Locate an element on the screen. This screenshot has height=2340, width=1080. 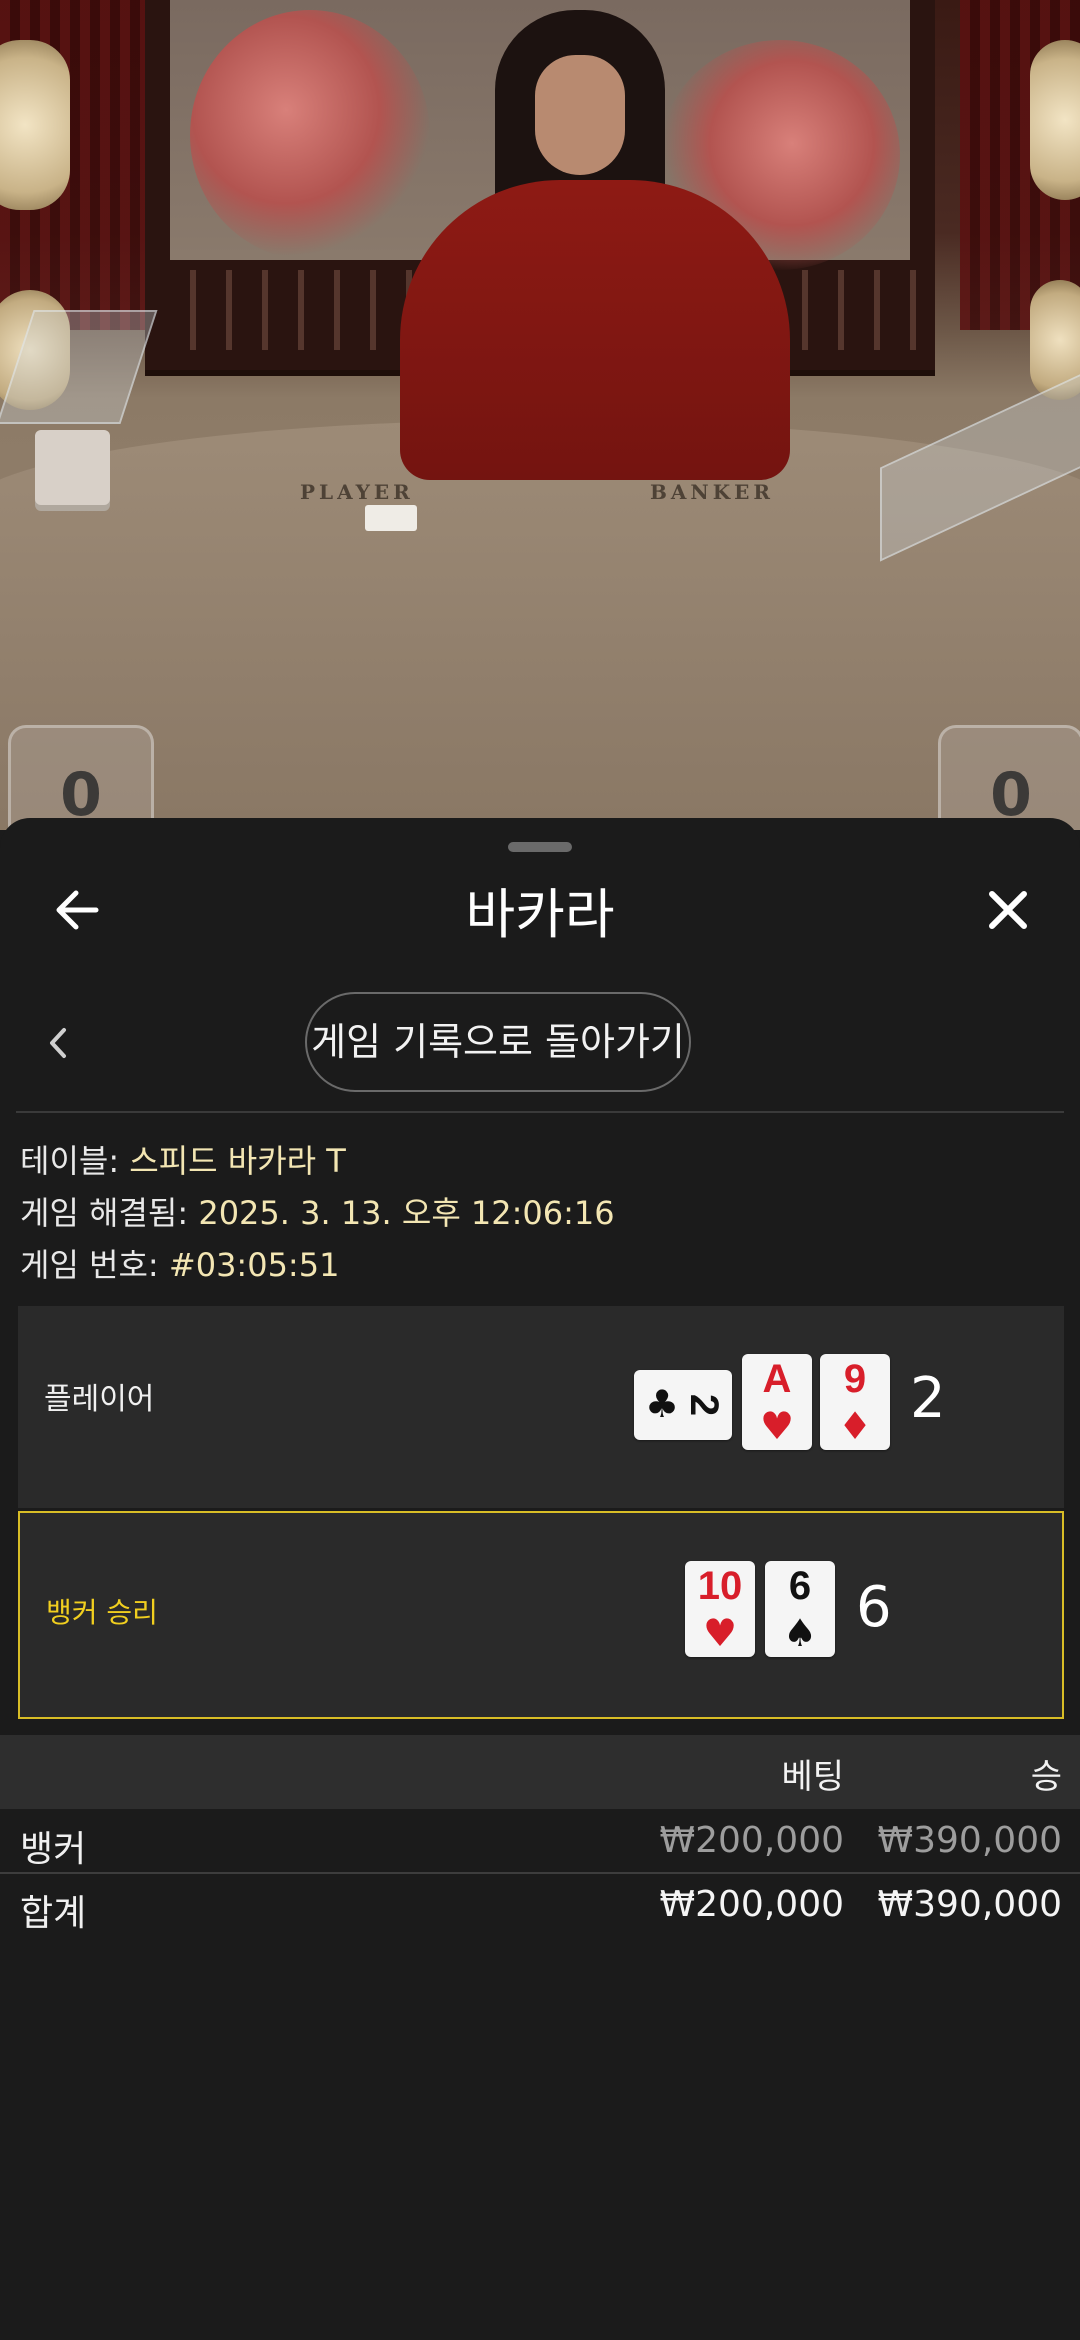
banker-card-1: 10 ♥ is located at coordinates (720, 1609).